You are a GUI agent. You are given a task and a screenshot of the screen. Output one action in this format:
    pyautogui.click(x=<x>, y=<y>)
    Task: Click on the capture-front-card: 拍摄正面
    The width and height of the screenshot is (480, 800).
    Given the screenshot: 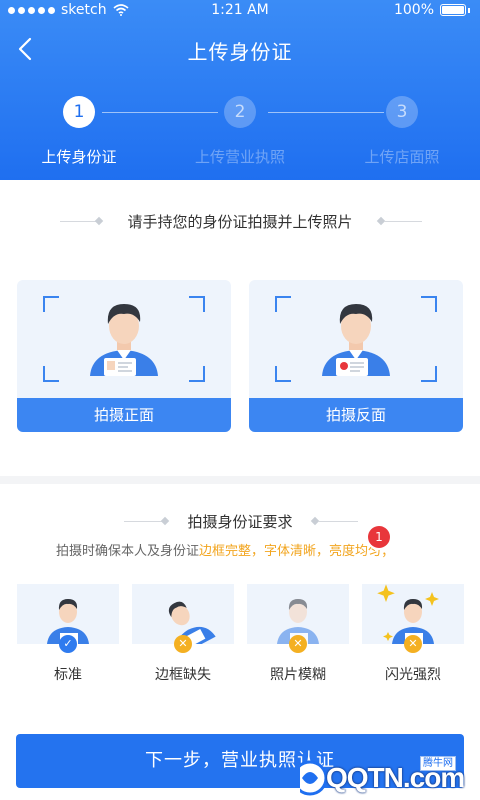 What is the action you would take?
    pyautogui.click(x=124, y=356)
    